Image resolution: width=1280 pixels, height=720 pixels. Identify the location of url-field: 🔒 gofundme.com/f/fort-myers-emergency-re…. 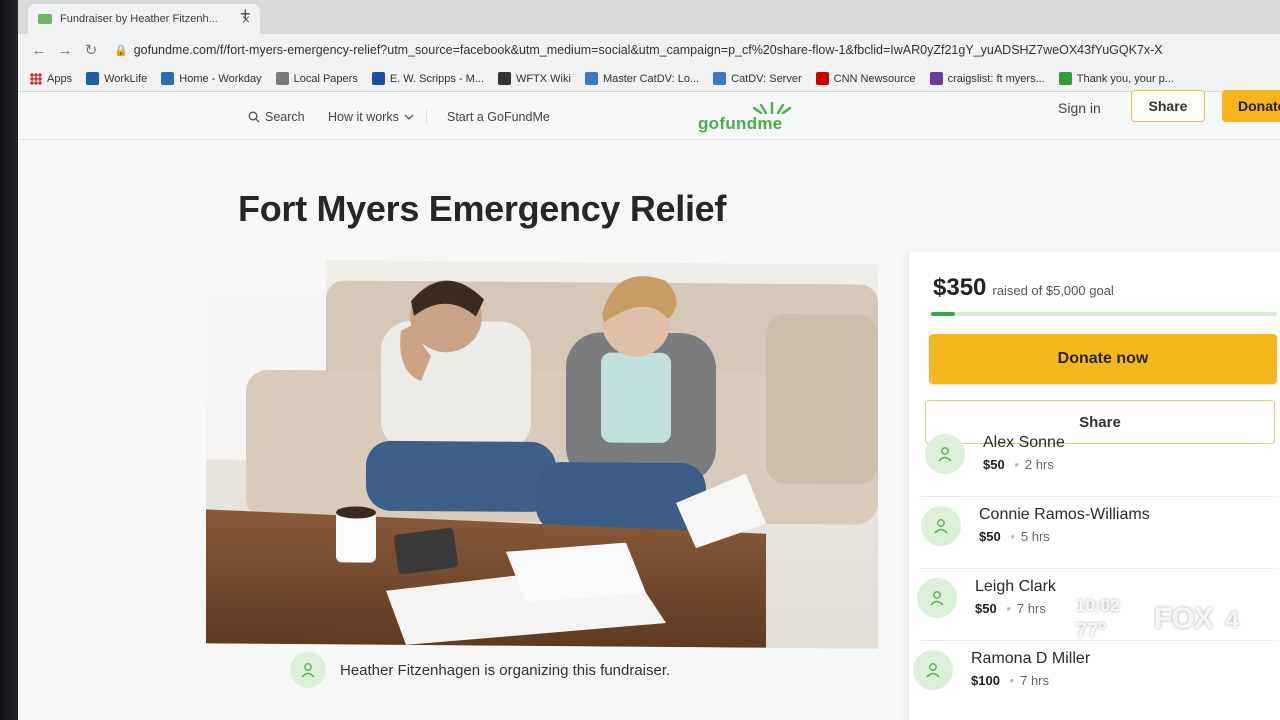
(697, 50).